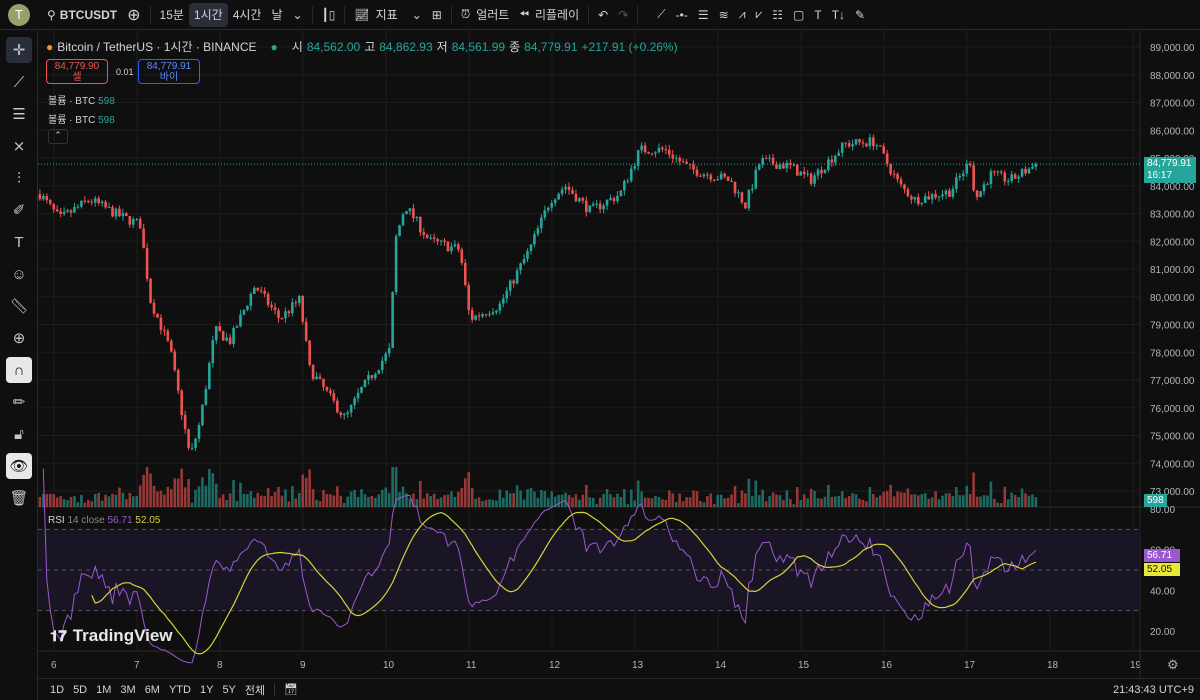 The image size is (1200, 700). I want to click on go-to-date-calendar-icon: 📅︎, so click(291, 689).